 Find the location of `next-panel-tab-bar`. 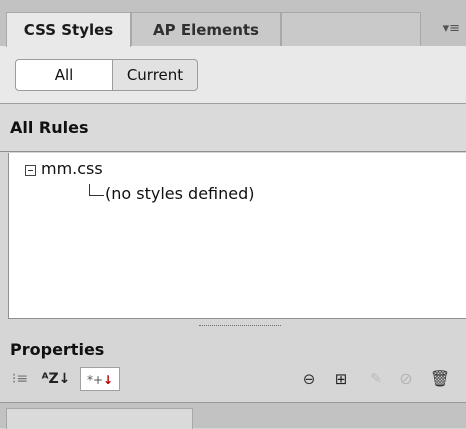

next-panel-tab-bar is located at coordinates (233, 415).